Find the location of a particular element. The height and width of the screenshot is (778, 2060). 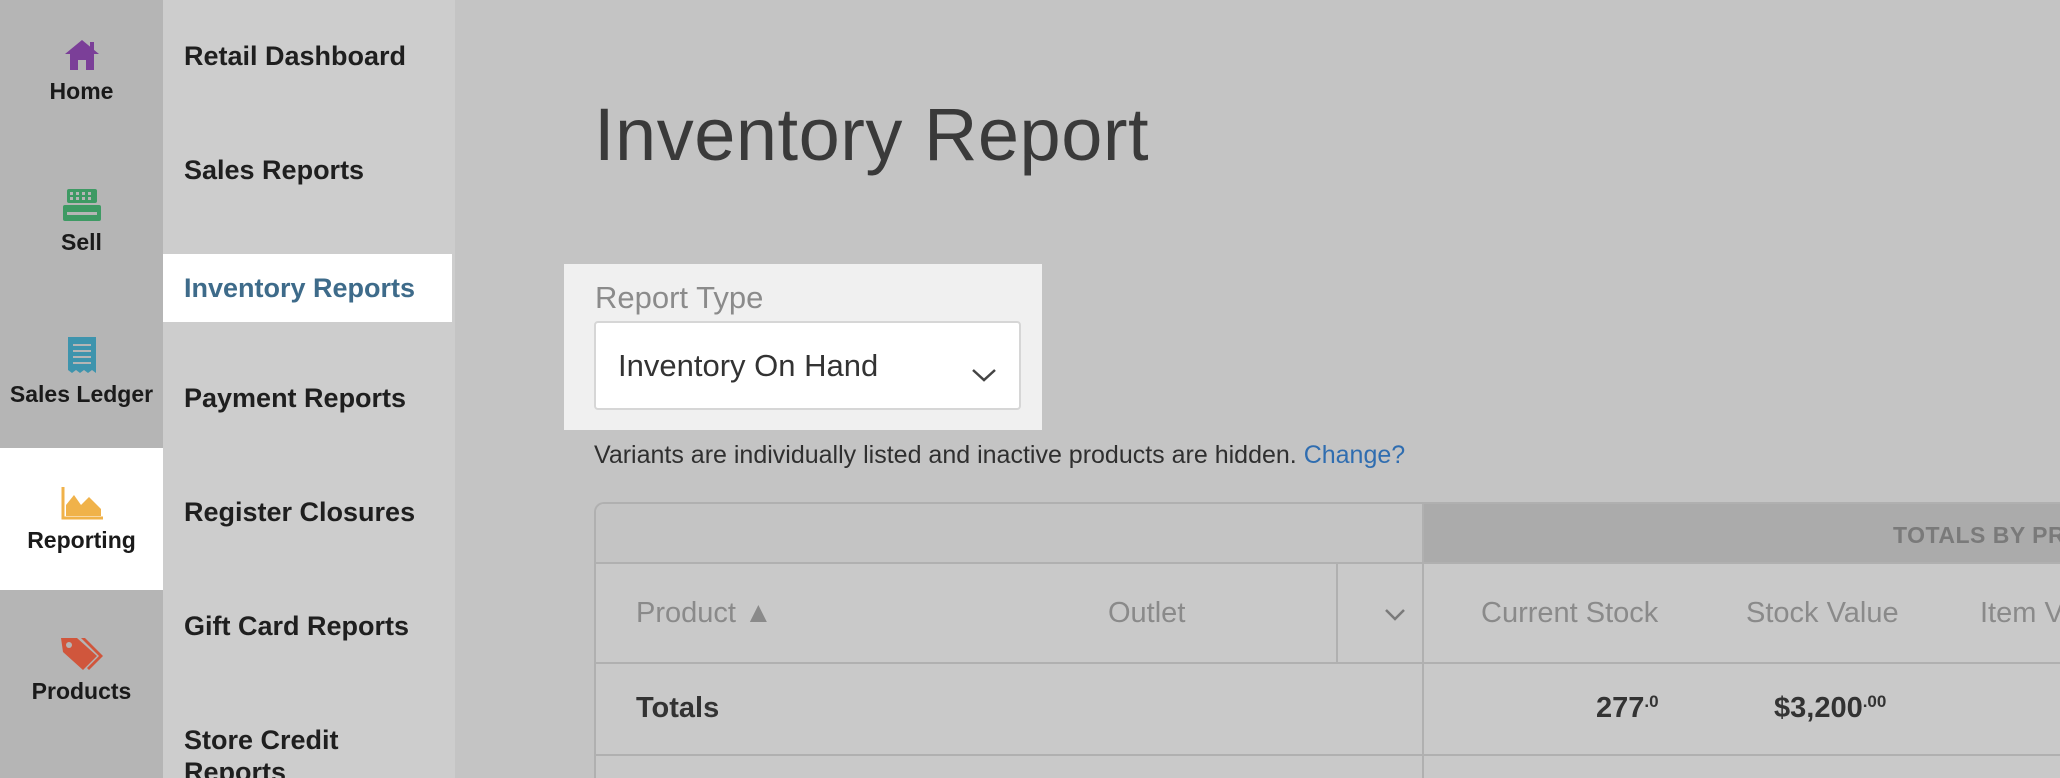

table-row-totals: Totals 277.0 $3,200.00 is located at coordinates (1328, 710).